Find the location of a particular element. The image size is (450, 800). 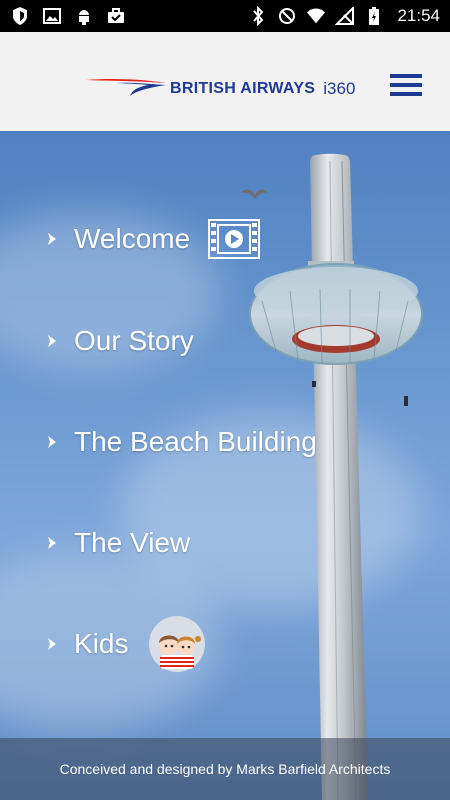

hamburger-menu-icon is located at coordinates (406, 88).